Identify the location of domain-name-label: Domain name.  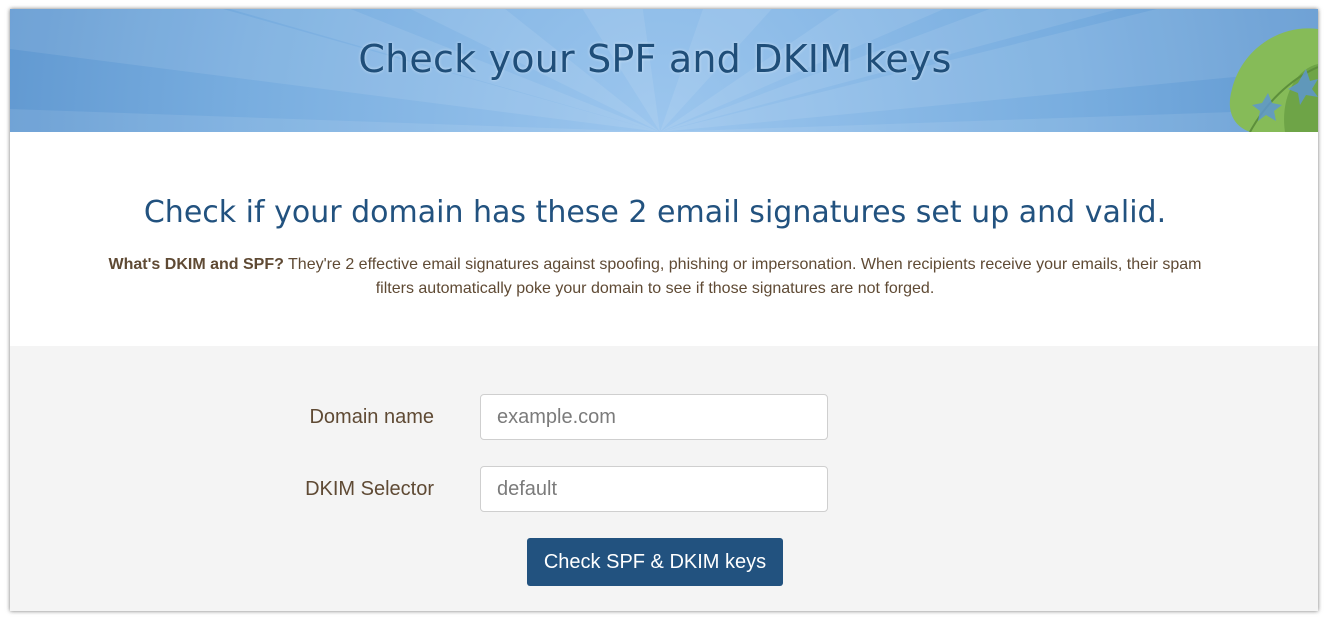
(371, 417).